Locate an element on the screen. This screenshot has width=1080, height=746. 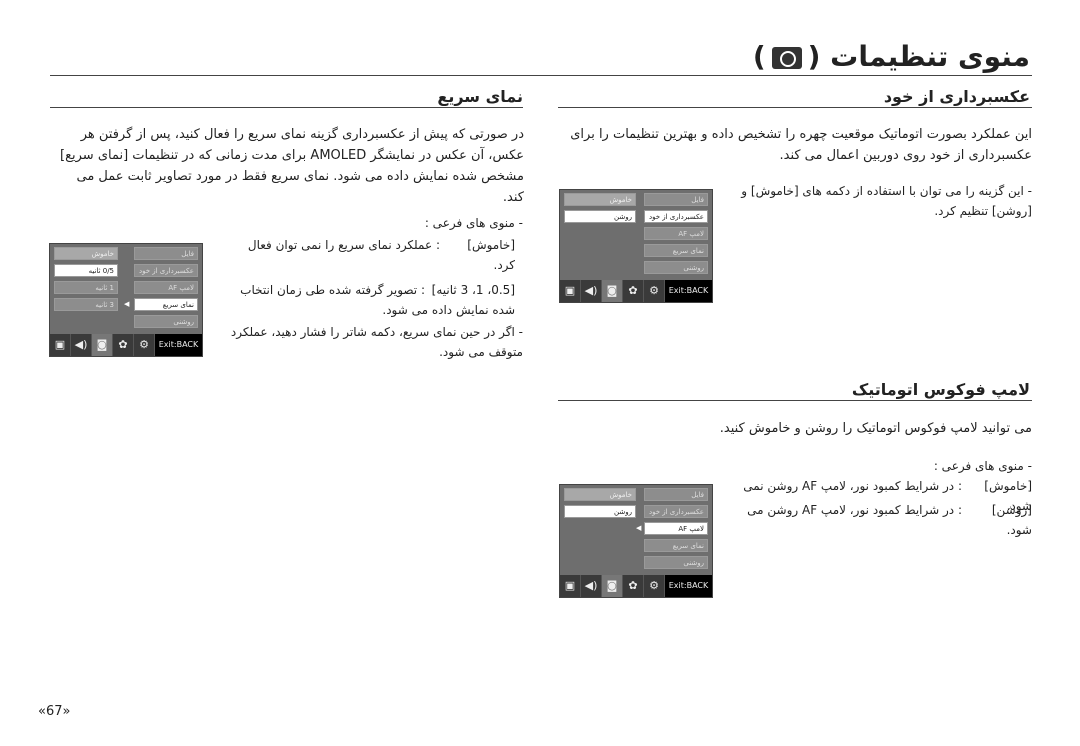
sub-option-selected: 0/5 ثانیه is located at coordinates (86, 270).